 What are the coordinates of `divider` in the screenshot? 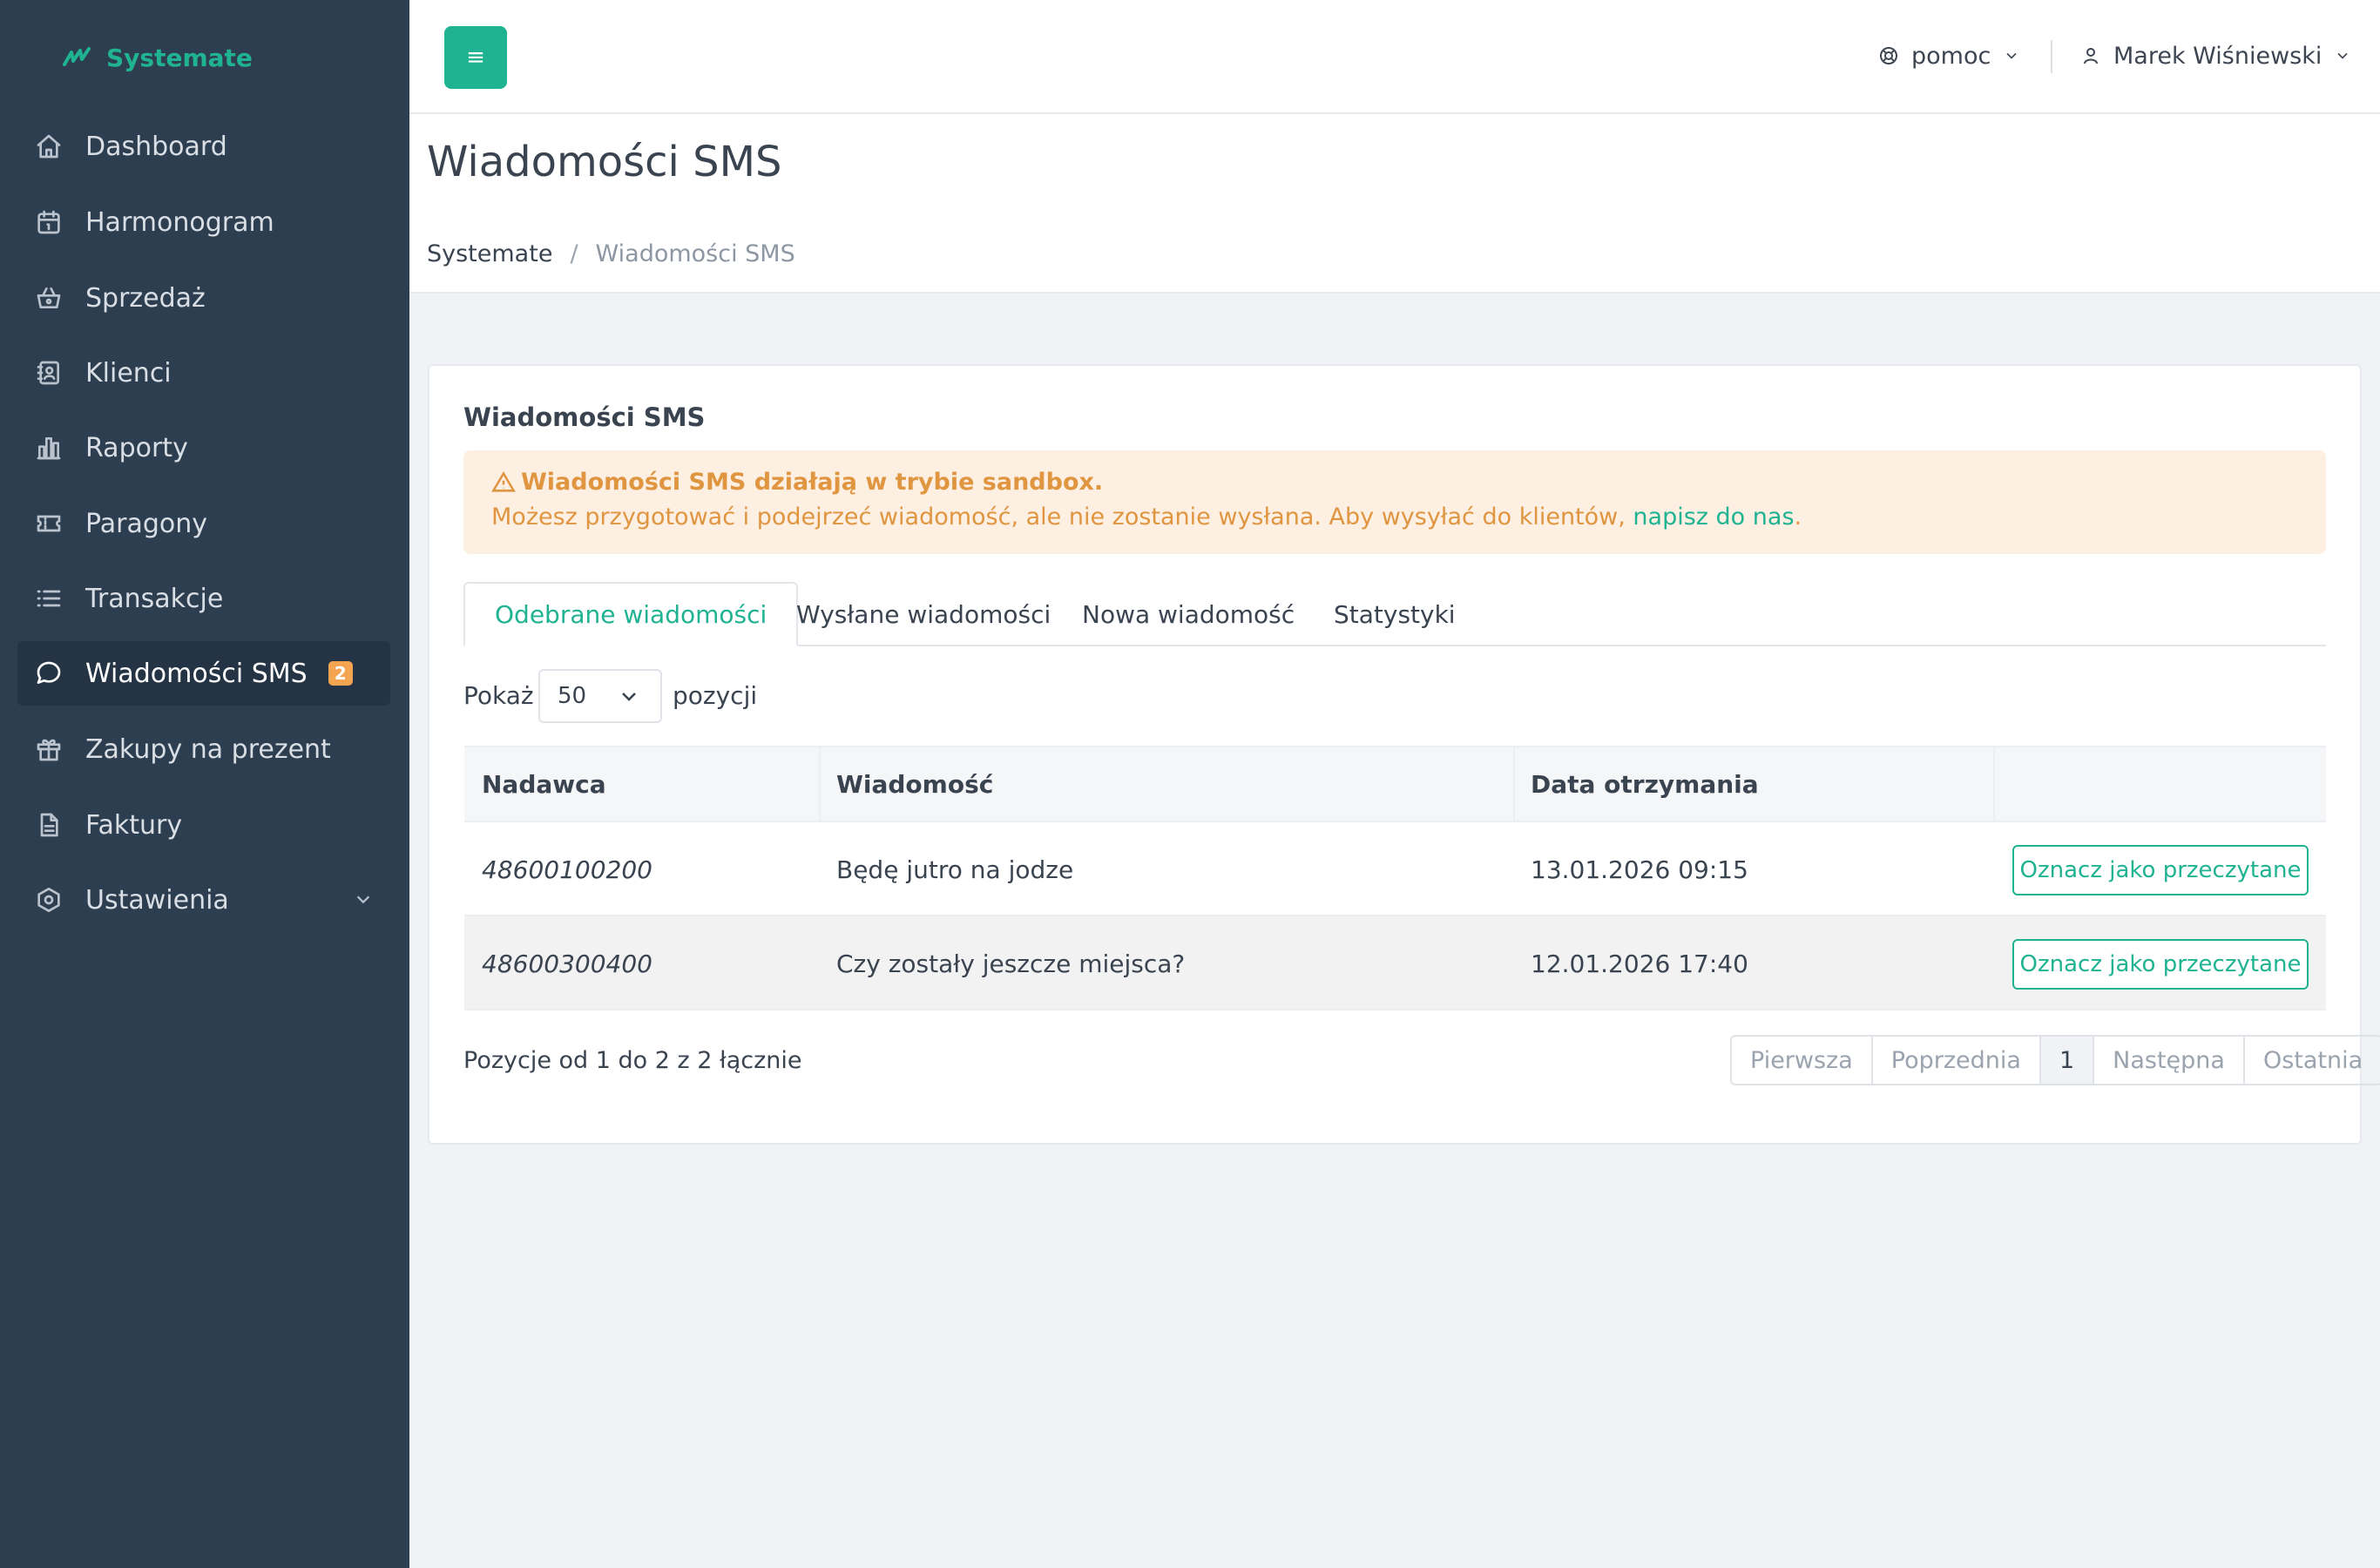 It's located at (2051, 56).